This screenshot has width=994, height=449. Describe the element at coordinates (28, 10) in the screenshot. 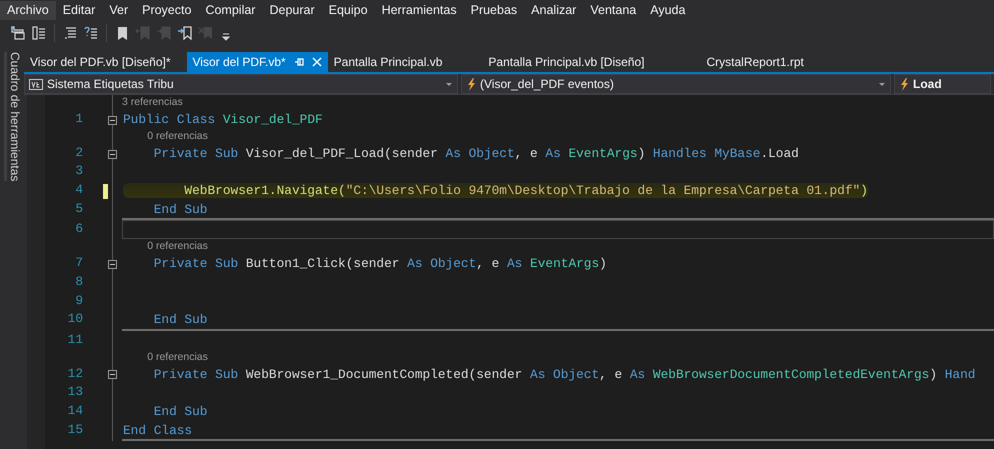

I see `menu-item: Archivo` at that location.